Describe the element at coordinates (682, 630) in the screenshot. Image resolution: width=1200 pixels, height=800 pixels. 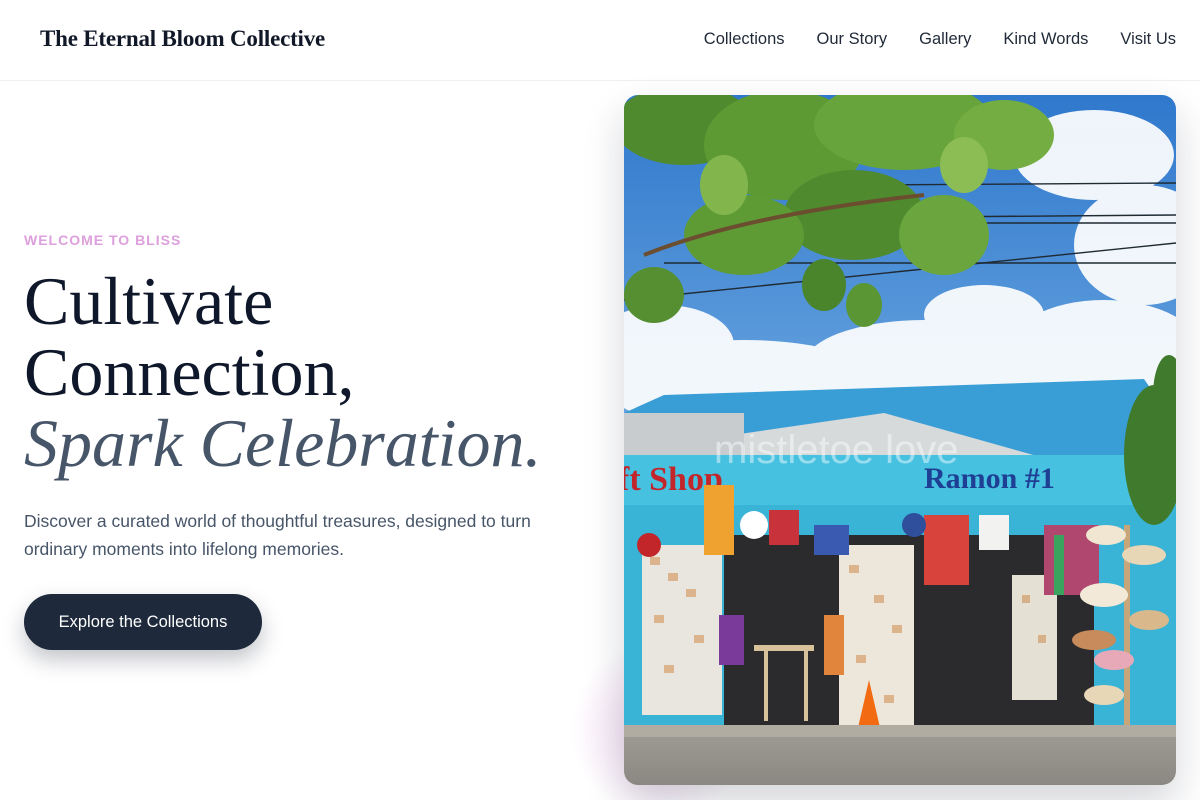
I see `magnet-panel-left` at that location.